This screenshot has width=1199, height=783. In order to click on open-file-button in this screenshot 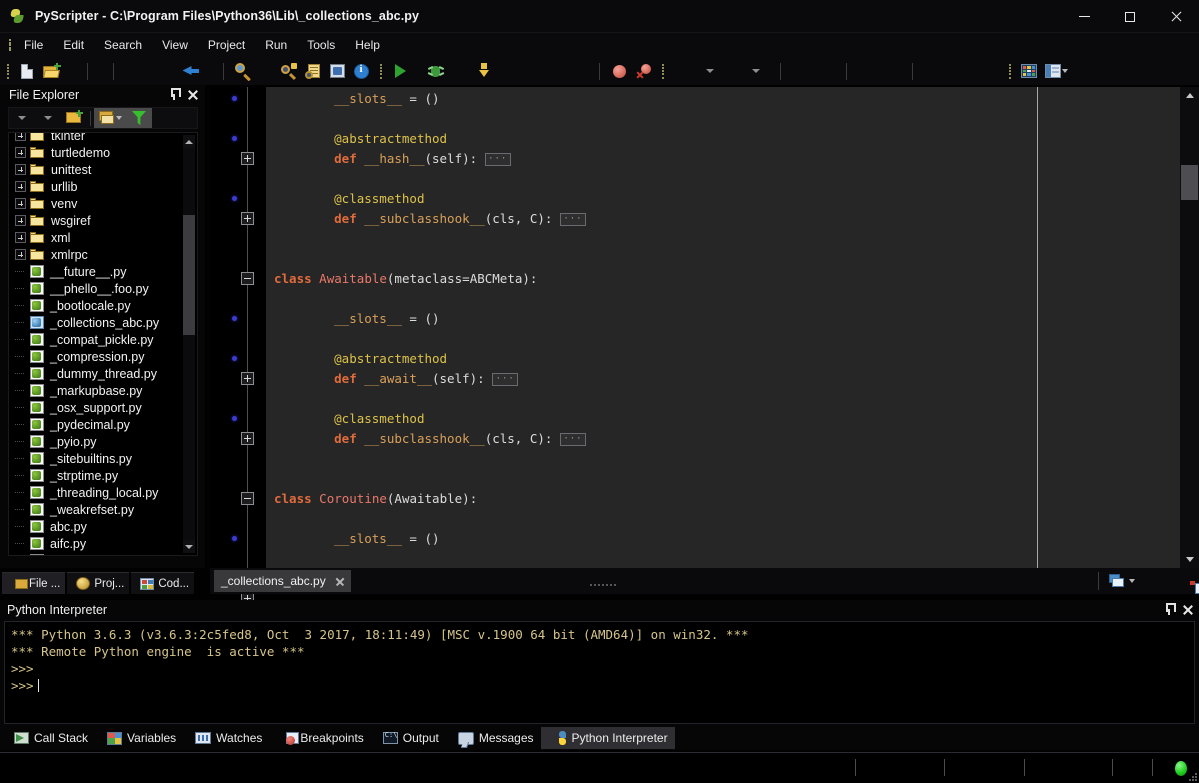, I will do `click(51, 71)`.